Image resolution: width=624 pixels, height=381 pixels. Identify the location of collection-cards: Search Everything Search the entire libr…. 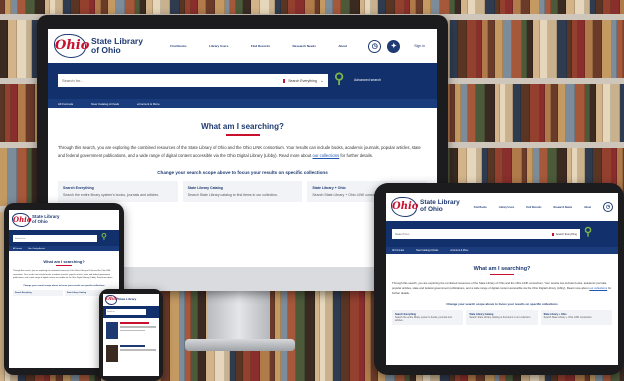
(502, 317).